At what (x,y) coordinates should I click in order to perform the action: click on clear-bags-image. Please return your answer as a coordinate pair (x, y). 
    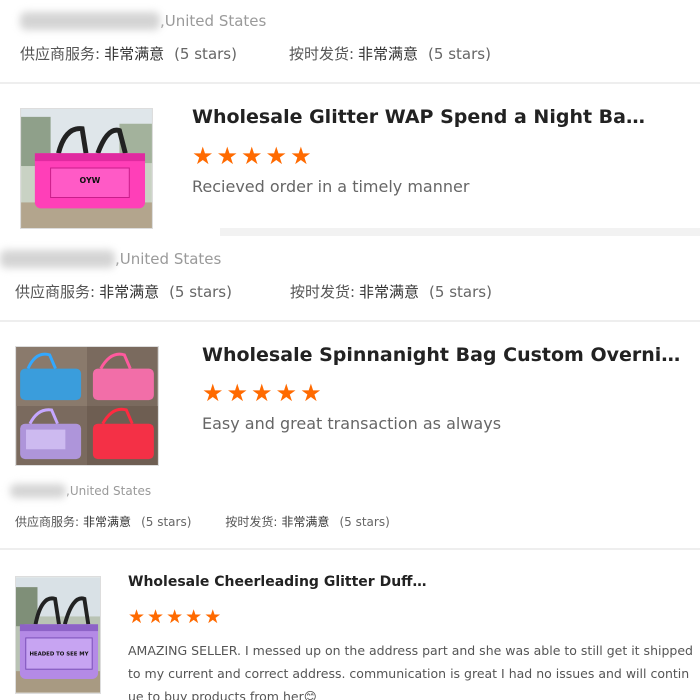
    Looking at the image, I should click on (87, 406).